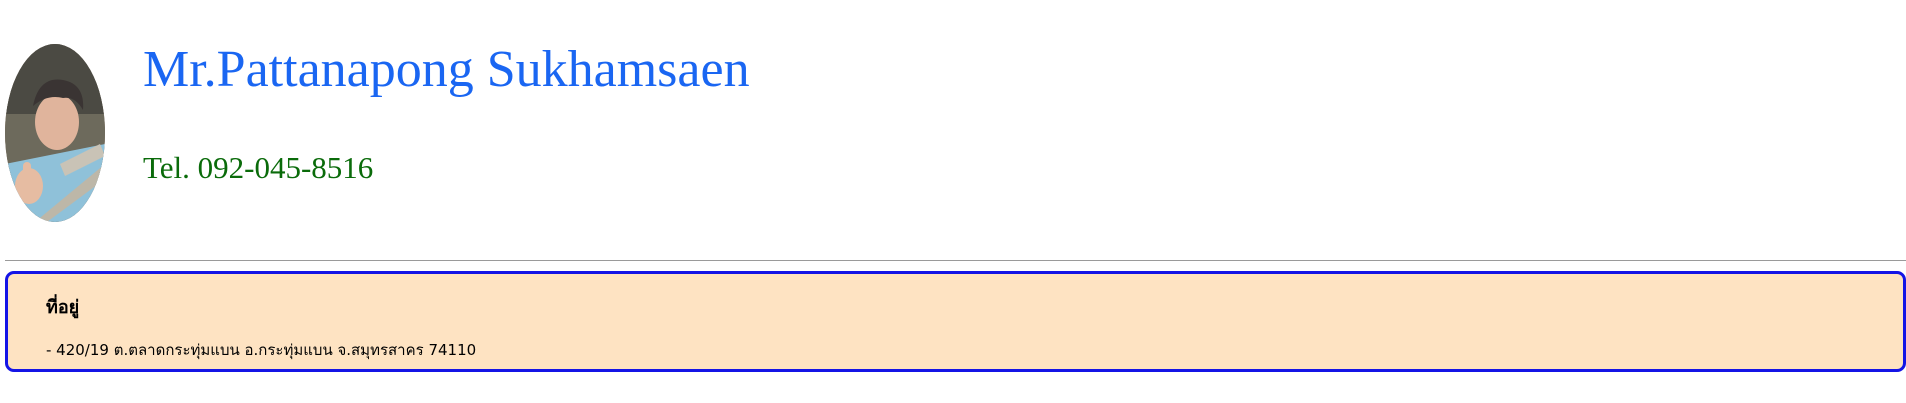 The height and width of the screenshot is (403, 1906). What do you see at coordinates (63, 307) in the screenshot?
I see `address-title: ที่อยู่` at bounding box center [63, 307].